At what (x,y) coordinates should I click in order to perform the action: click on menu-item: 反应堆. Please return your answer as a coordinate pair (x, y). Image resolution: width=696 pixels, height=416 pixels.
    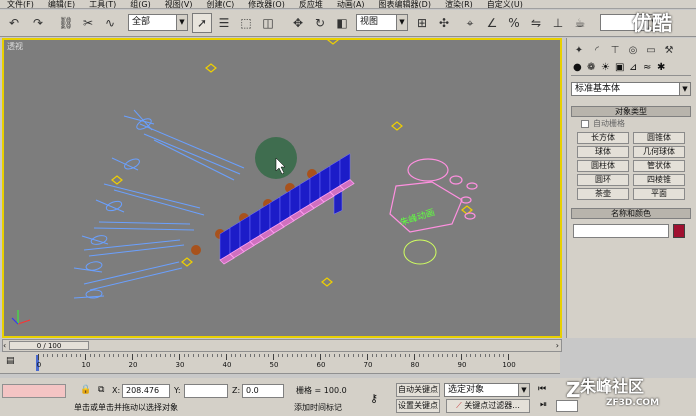
    Looking at the image, I should click on (311, 4).